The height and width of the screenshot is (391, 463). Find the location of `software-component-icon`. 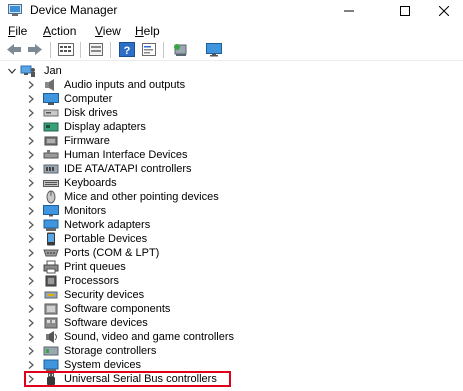

software-component-icon is located at coordinates (51, 309).